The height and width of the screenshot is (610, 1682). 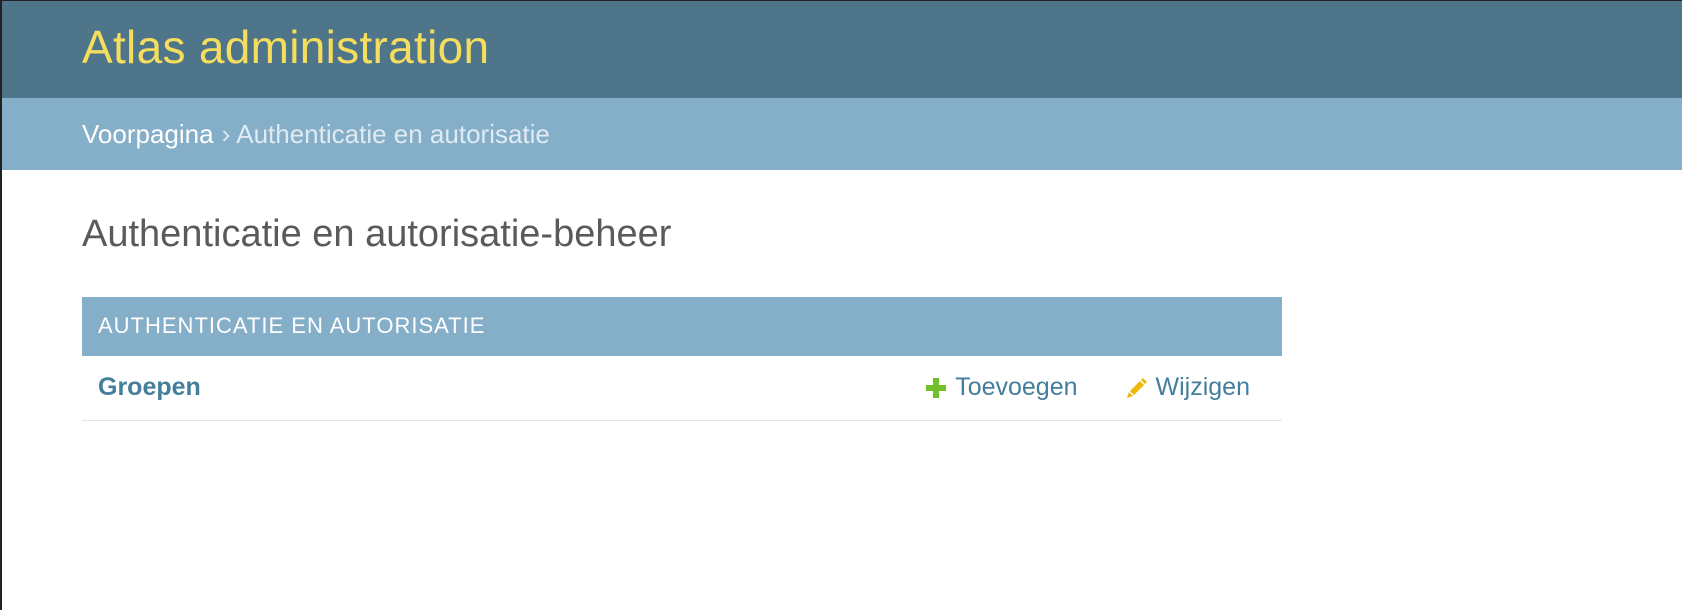 I want to click on module-caption: AUTHENTICATIE EN AUTORISATIE, so click(x=682, y=326).